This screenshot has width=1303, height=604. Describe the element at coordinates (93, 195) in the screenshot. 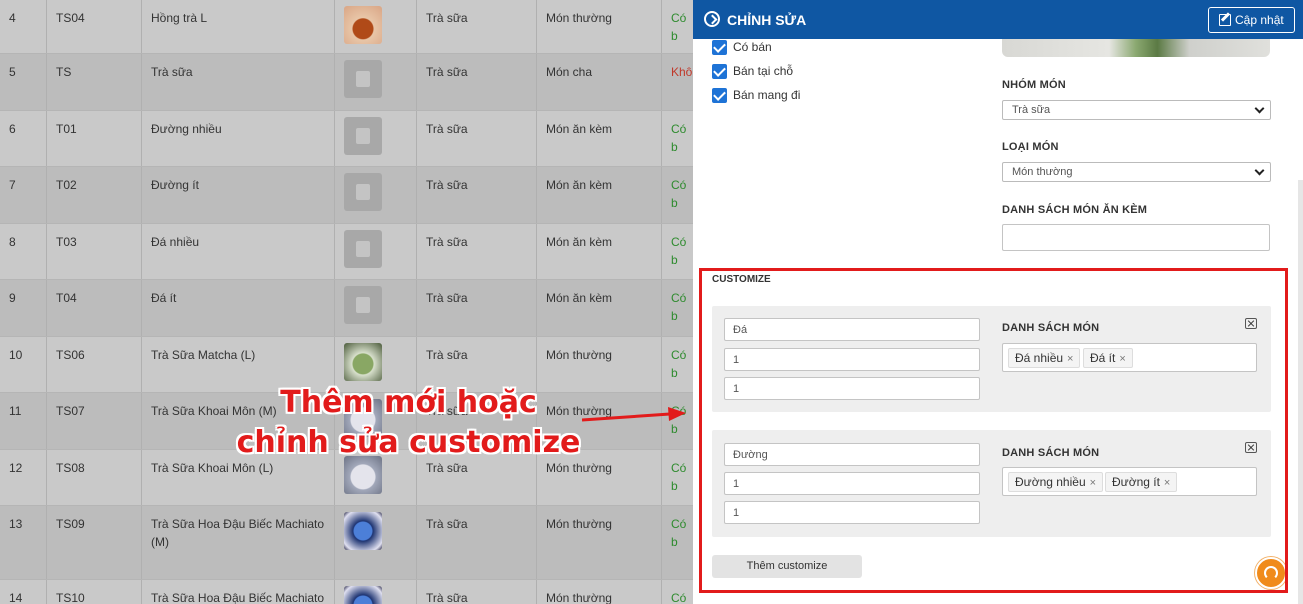

I see `cell-code: T02` at that location.